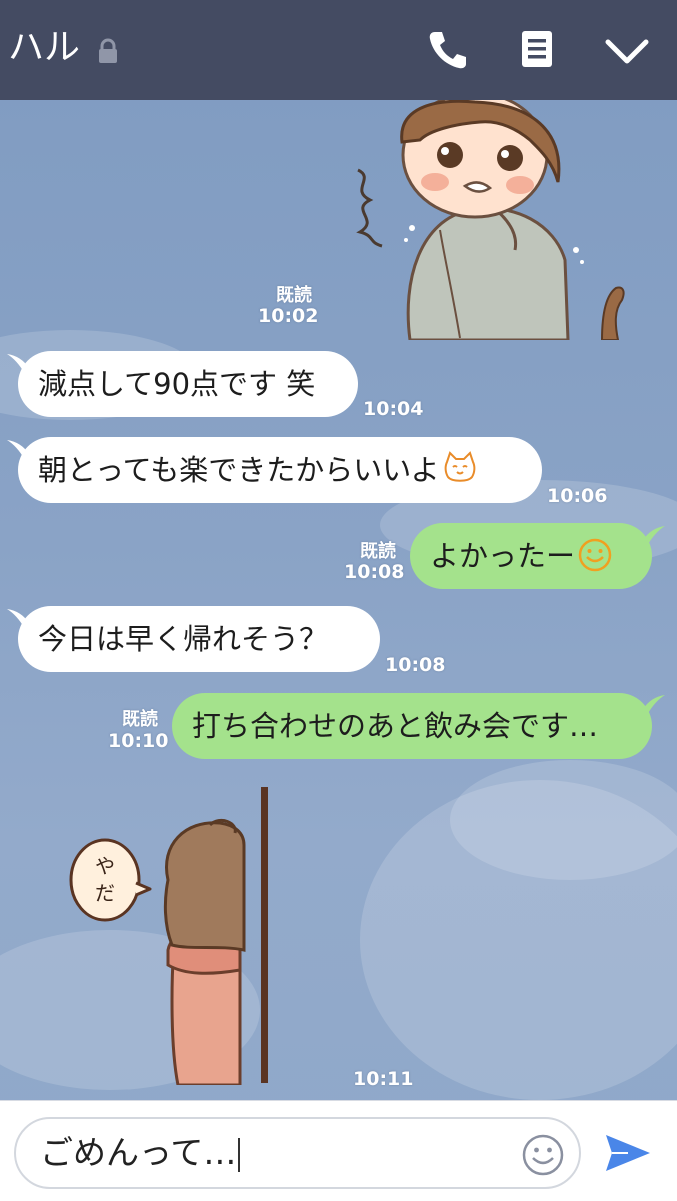 The width and height of the screenshot is (677, 1201). What do you see at coordinates (288, 316) in the screenshot?
I see `message-time: 10:02` at bounding box center [288, 316].